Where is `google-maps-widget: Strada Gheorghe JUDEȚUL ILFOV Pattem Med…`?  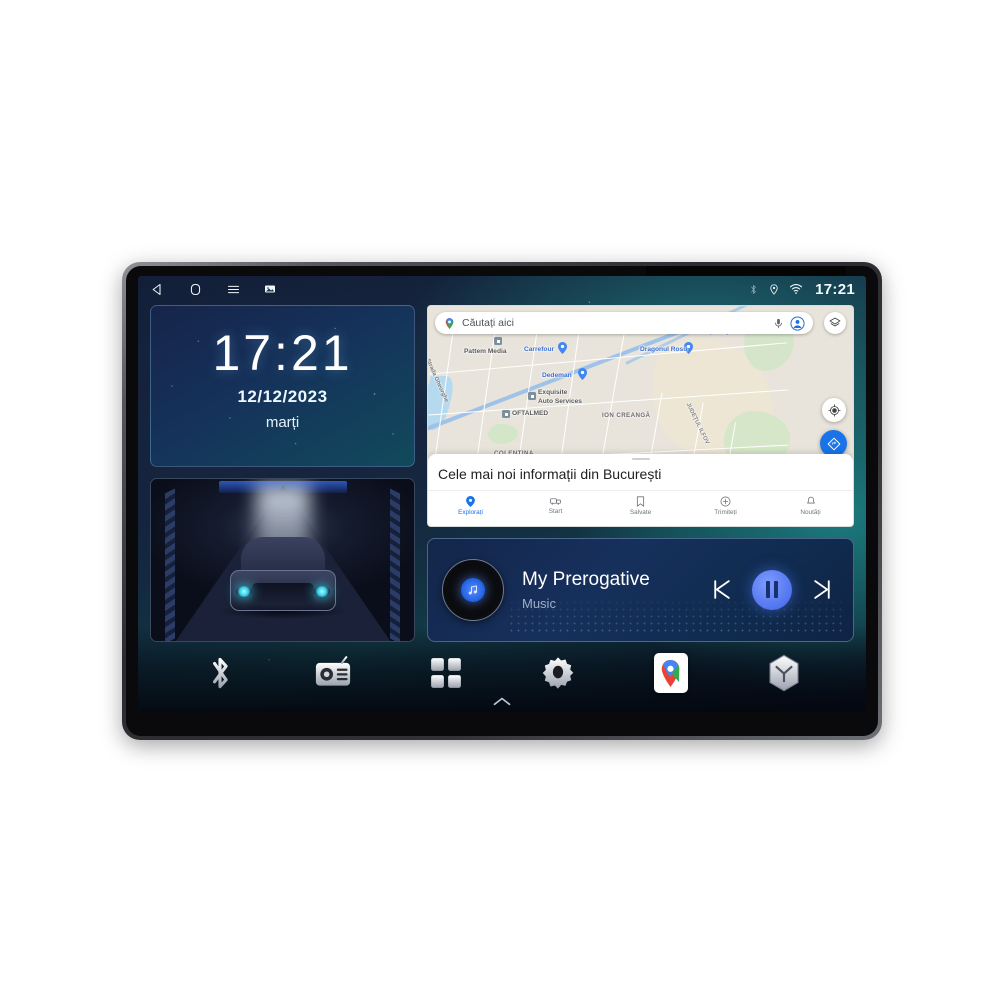 google-maps-widget: Strada Gheorghe JUDEȚUL ILFOV Pattem Med… is located at coordinates (640, 416).